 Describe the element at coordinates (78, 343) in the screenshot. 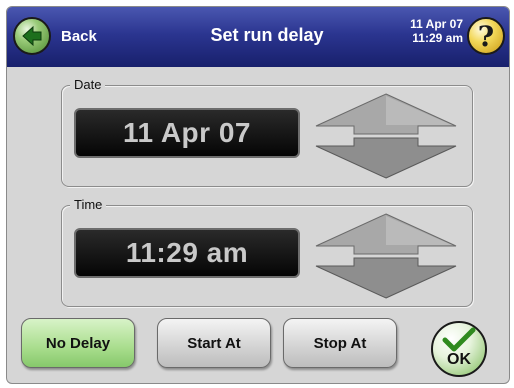

I see `no-delay-button: No Delay` at that location.